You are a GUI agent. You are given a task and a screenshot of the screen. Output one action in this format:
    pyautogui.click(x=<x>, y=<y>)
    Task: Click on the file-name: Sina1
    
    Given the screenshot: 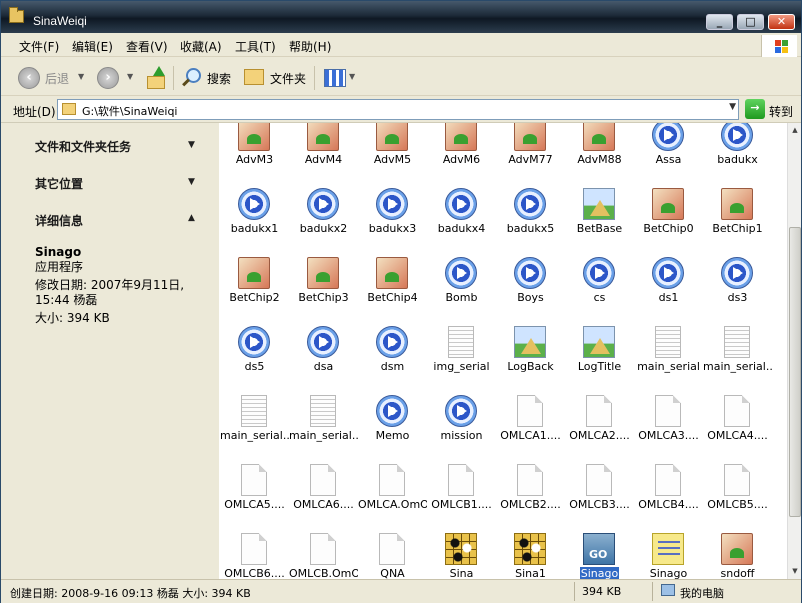 What is the action you would take?
    pyautogui.click(x=530, y=573)
    